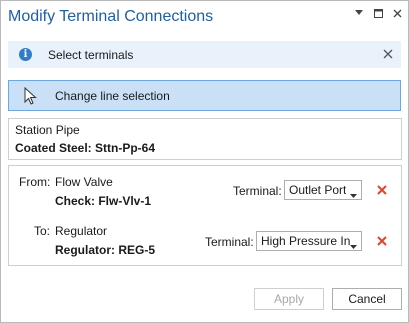  Describe the element at coordinates (204, 54) in the screenshot. I see `info-bar: i Select terminals` at that location.